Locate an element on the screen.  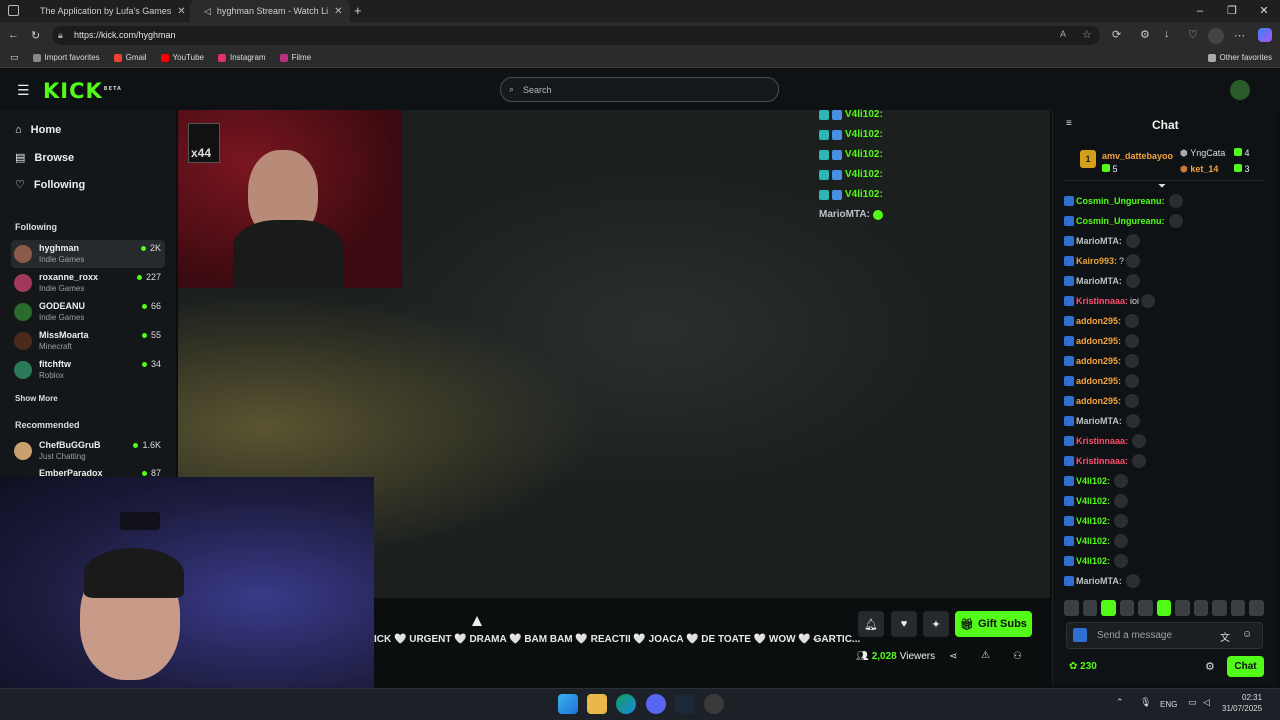
download-icon: ↓ is located at coordinates (1167, 34).